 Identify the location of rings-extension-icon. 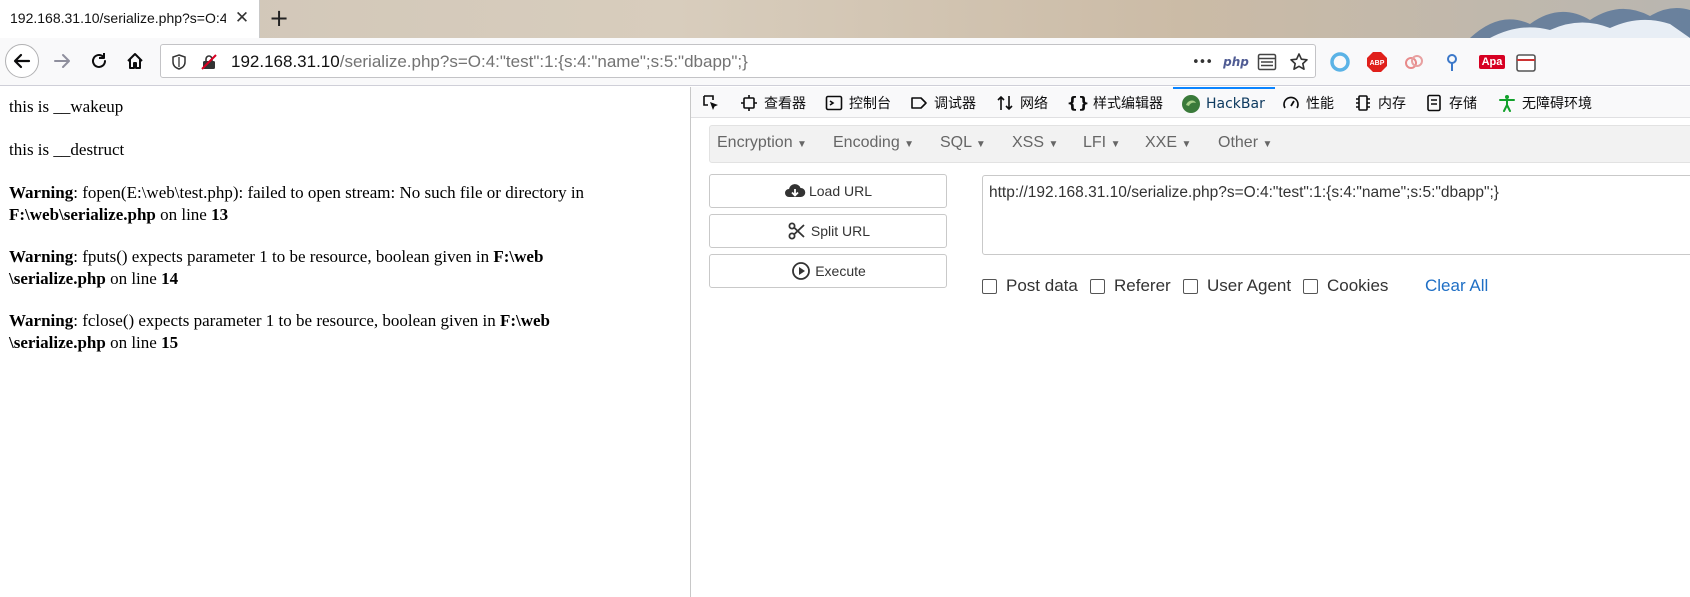
(1414, 62).